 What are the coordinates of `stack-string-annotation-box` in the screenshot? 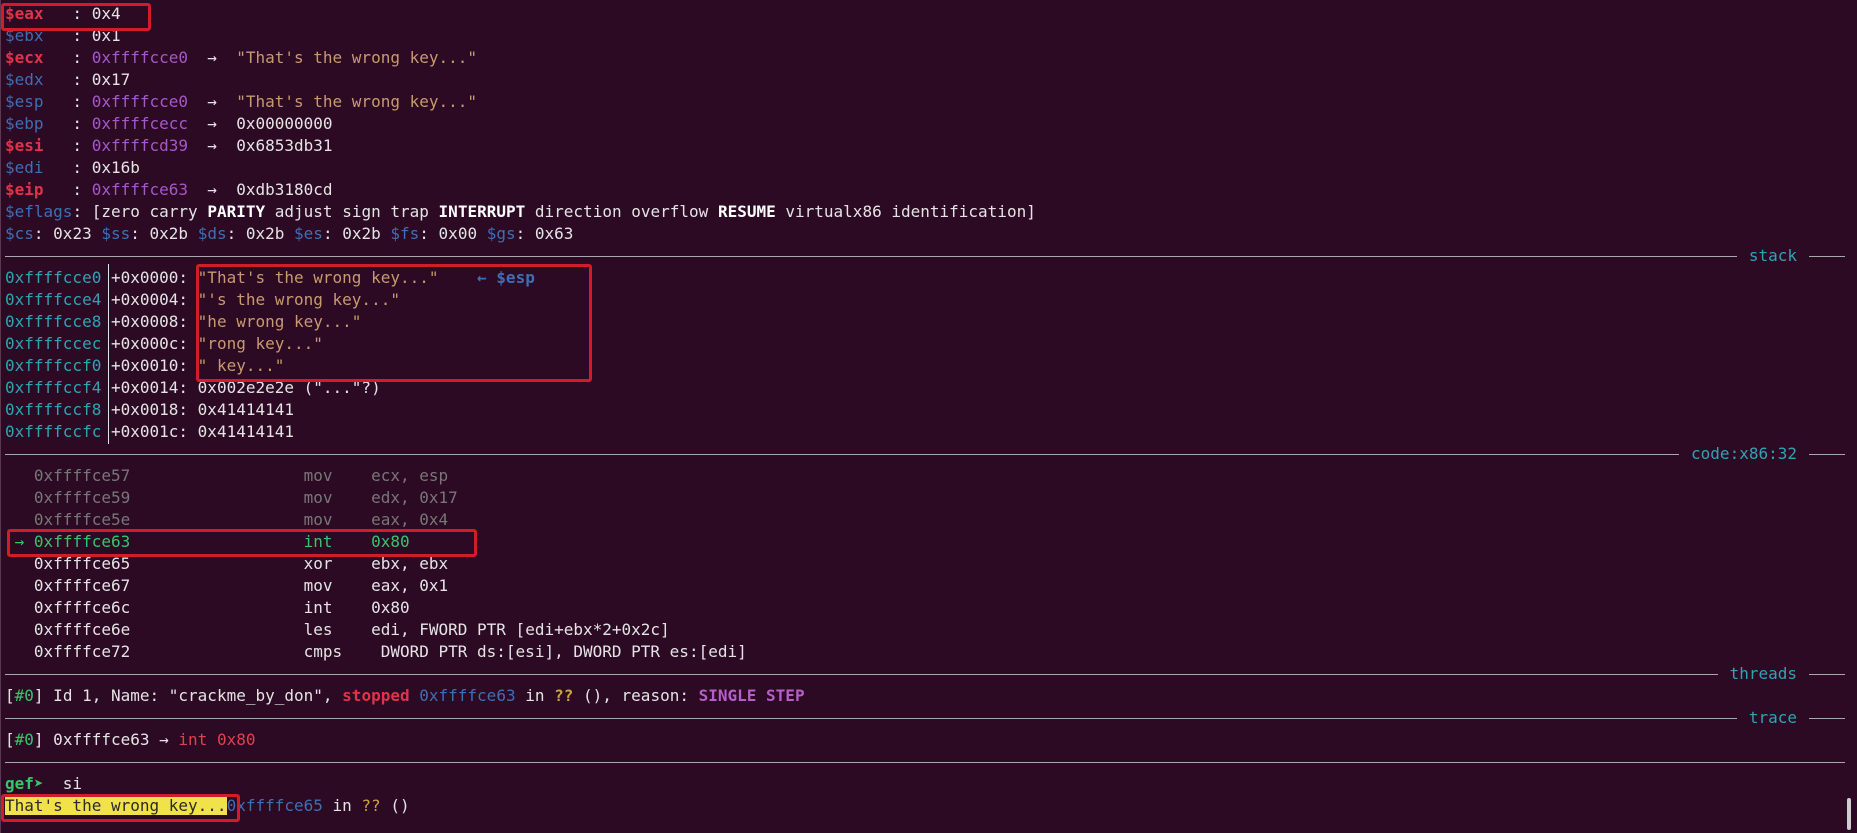 It's located at (394, 323).